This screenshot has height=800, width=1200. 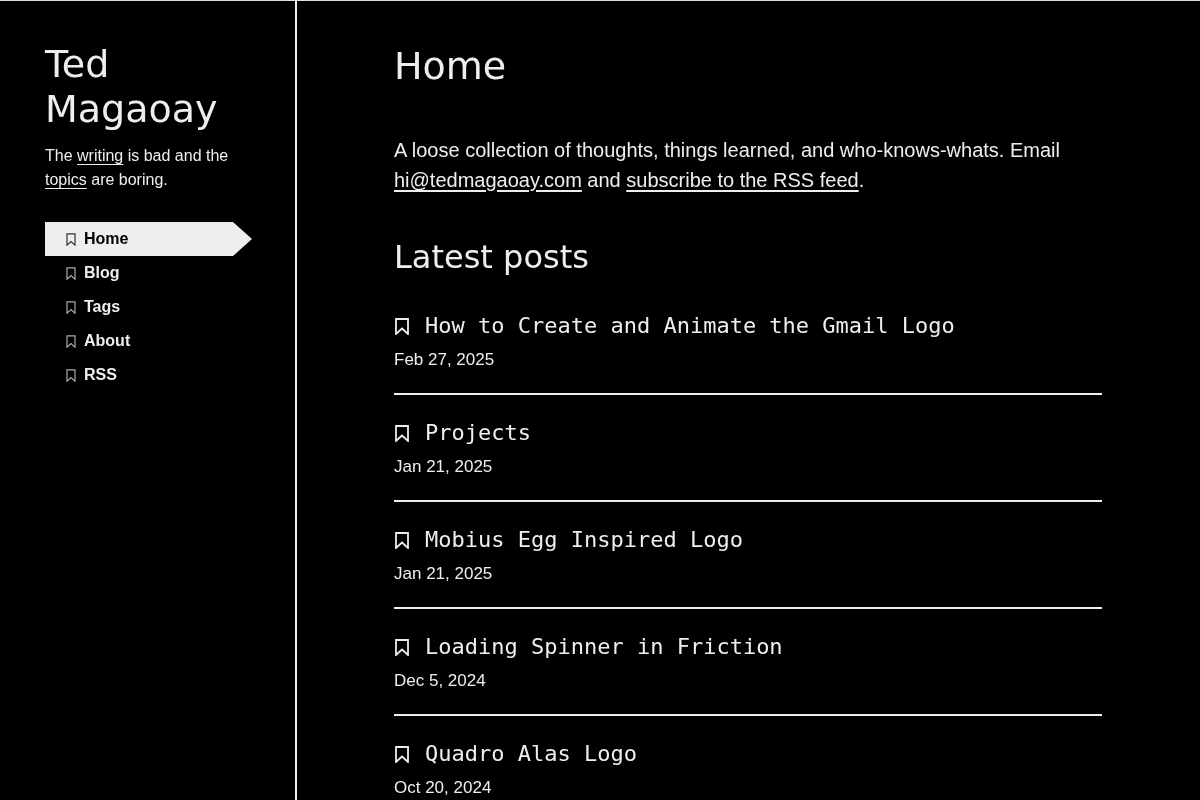 I want to click on nav-item: About, so click(x=148, y=341).